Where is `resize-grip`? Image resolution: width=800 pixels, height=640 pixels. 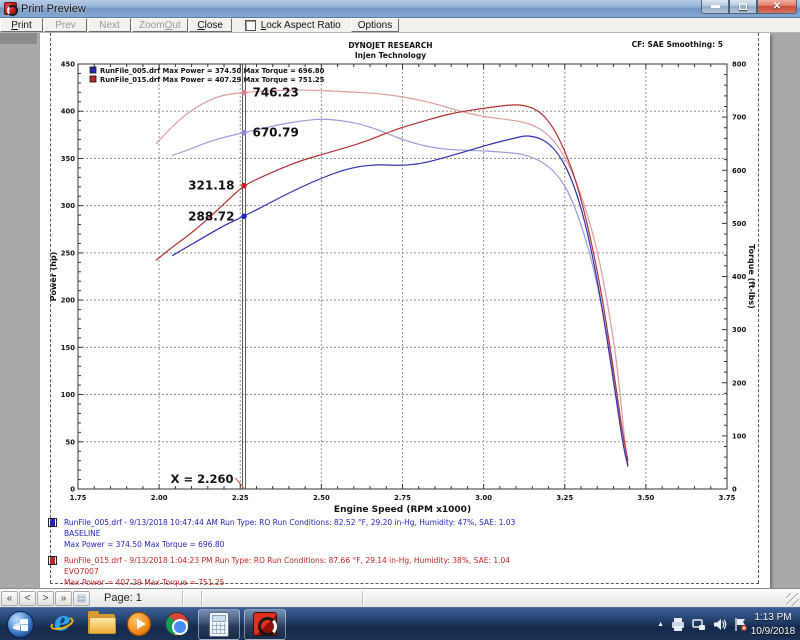 resize-grip is located at coordinates (792, 599).